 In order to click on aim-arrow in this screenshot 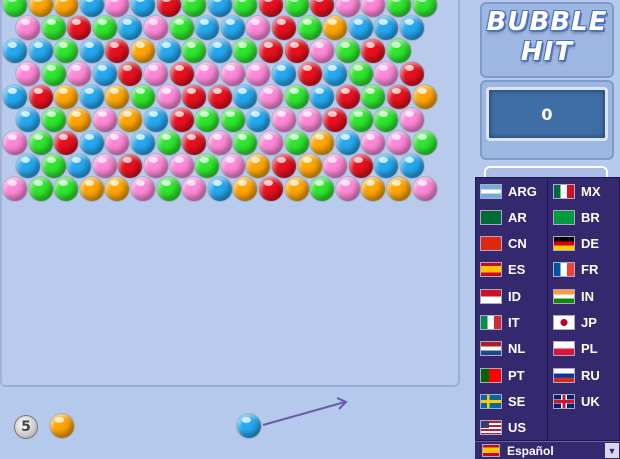, I will do `click(305, 411)`.